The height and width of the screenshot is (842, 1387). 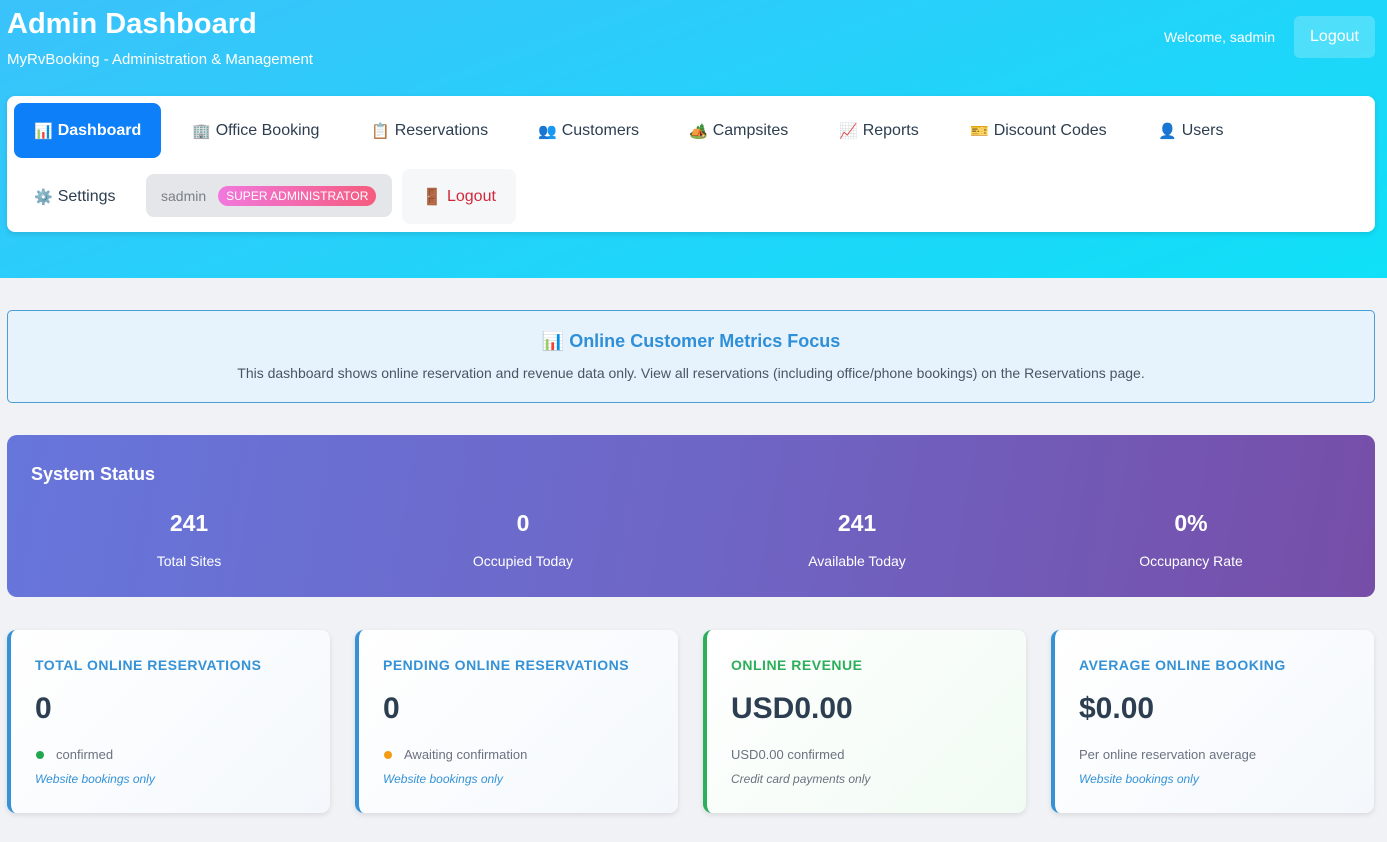 I want to click on nav-item-label: Users, so click(x=1202, y=130).